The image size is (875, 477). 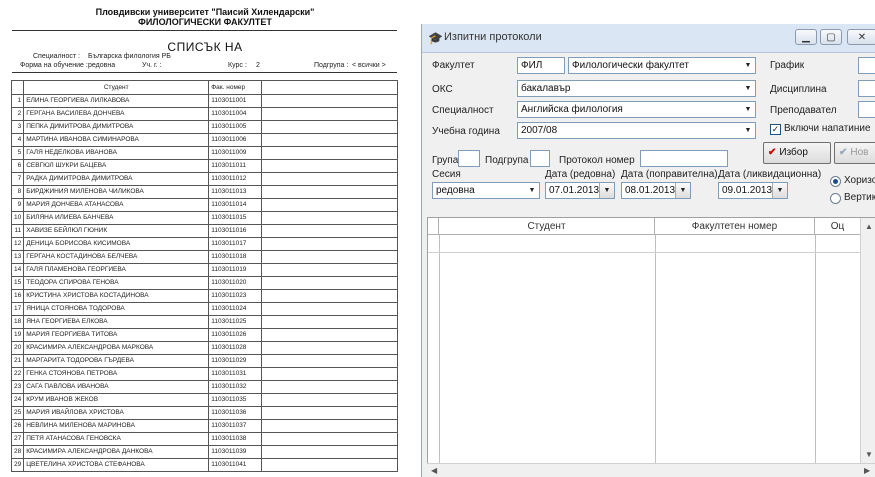 I want to click on schedule-label: График, so click(x=787, y=65).